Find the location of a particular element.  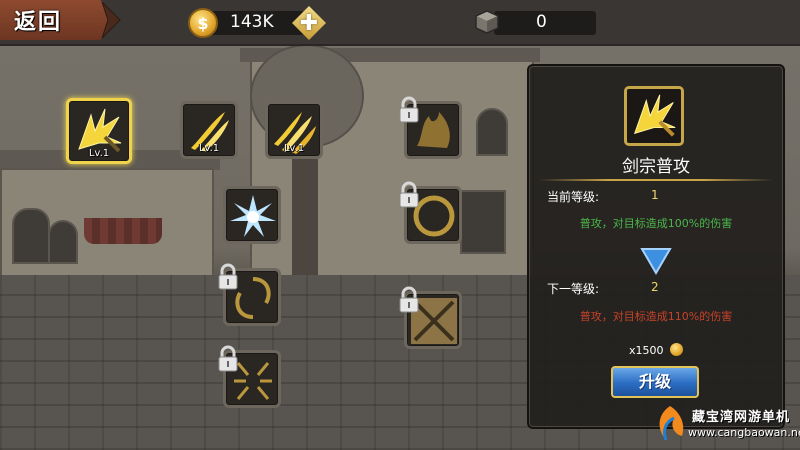

chevron-right-icon is located at coordinates (111, 20).